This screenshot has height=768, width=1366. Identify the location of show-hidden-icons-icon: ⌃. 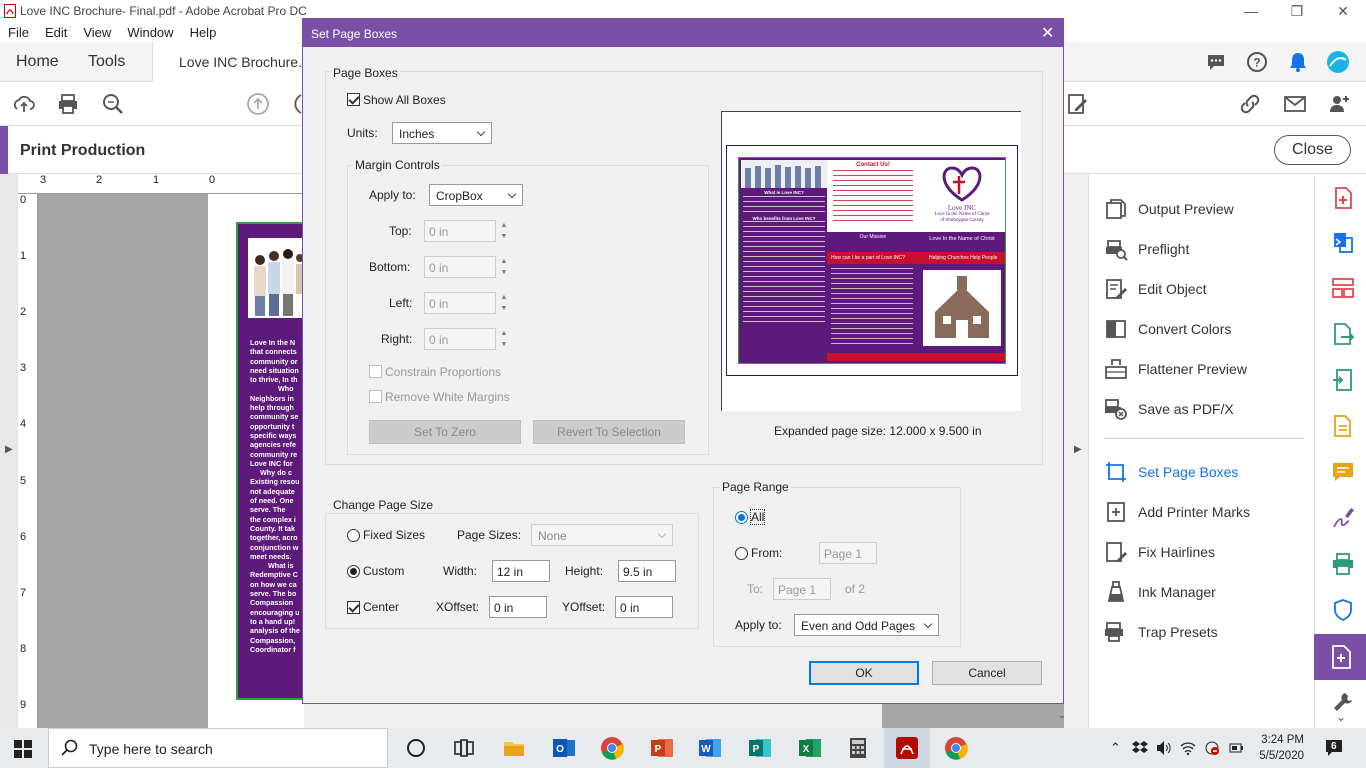
(1115, 748).